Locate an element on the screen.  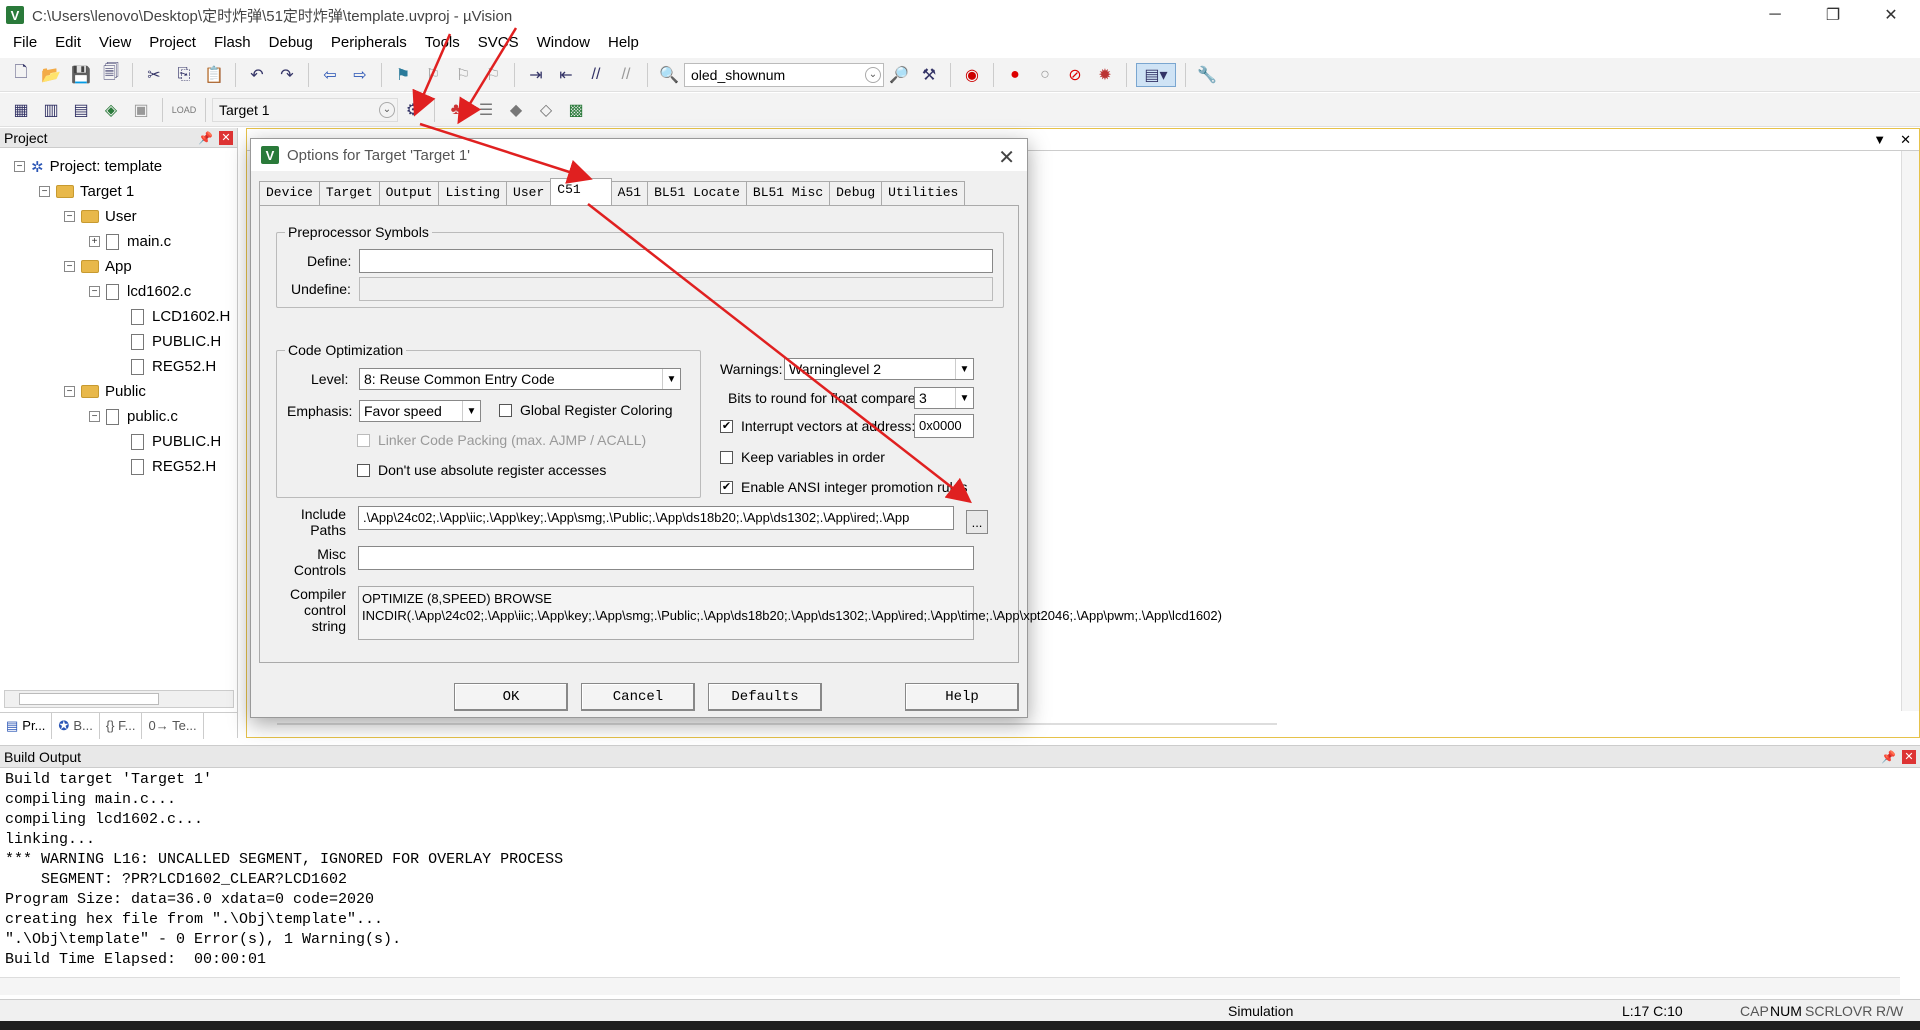
bookmark-icon: ⚑ is located at coordinates (403, 75).